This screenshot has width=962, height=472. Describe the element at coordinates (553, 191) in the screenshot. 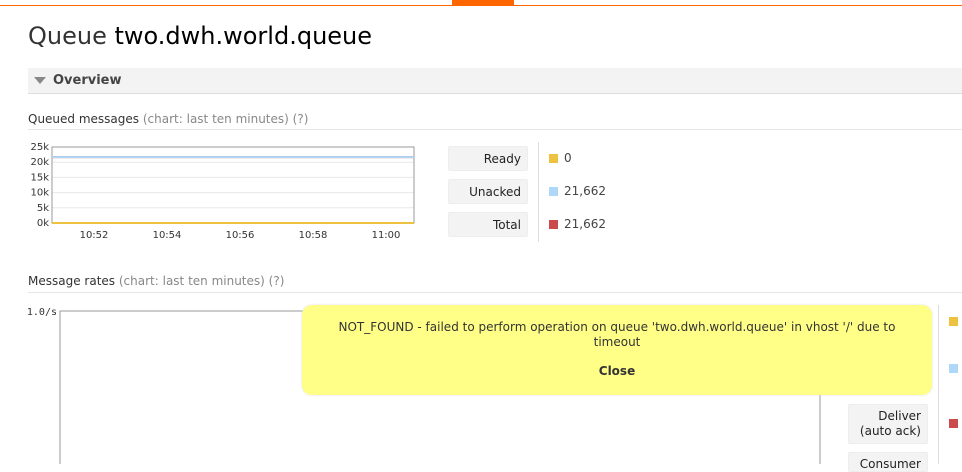

I see `legend-unacked-swatch` at that location.